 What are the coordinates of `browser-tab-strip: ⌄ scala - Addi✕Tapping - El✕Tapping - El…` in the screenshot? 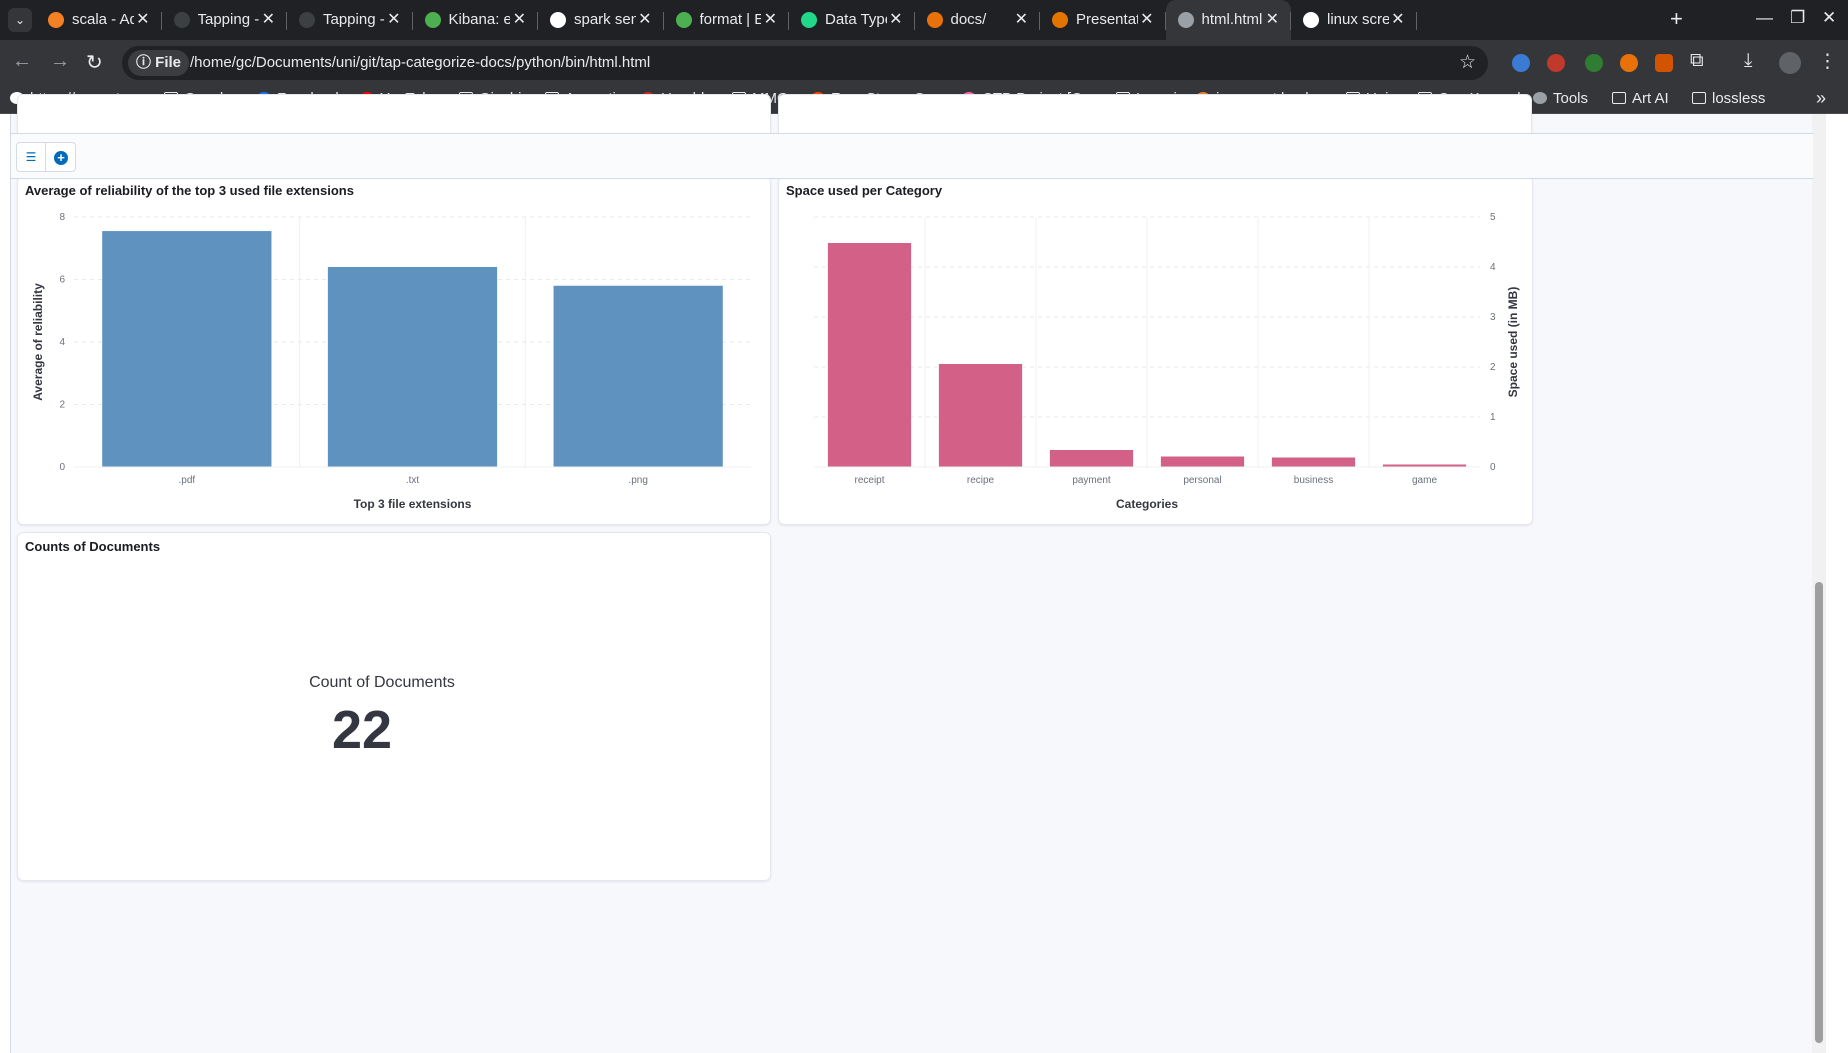 It's located at (924, 20).